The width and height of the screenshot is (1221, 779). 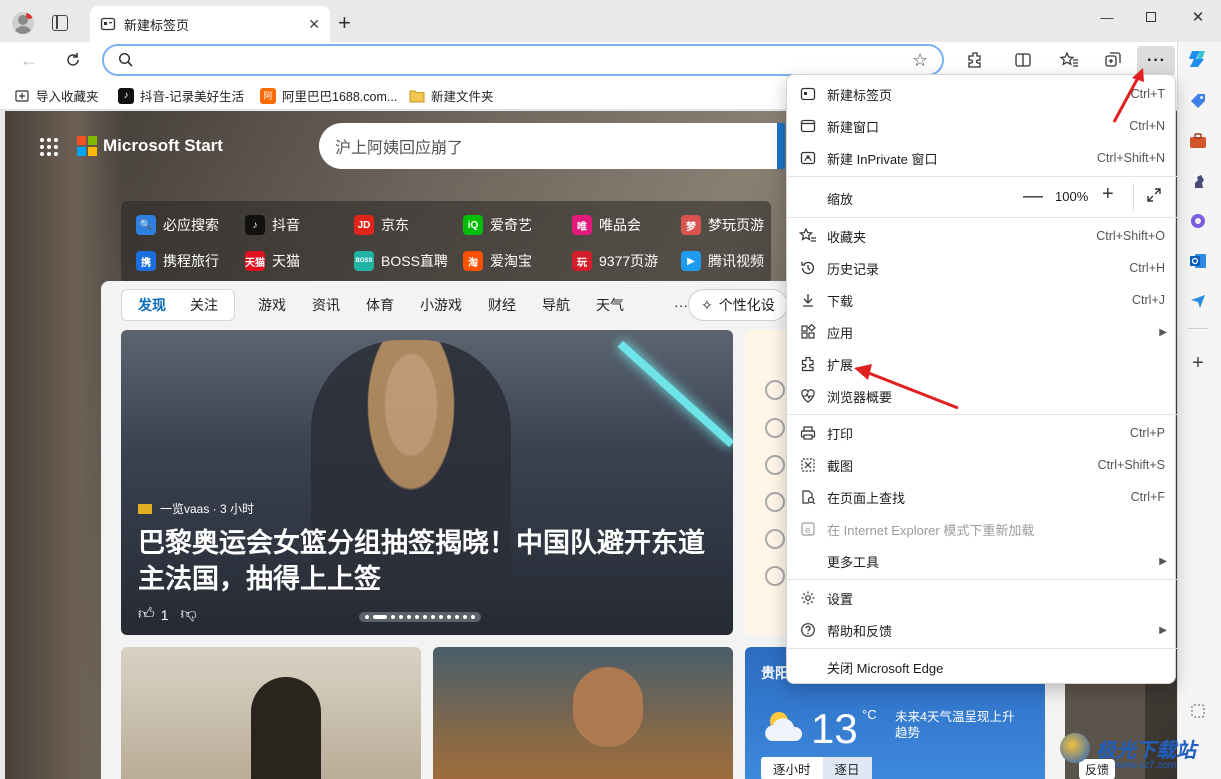 What do you see at coordinates (982, 126) in the screenshot?
I see `menu-new-window: 新建窗口 Ctrl+N` at bounding box center [982, 126].